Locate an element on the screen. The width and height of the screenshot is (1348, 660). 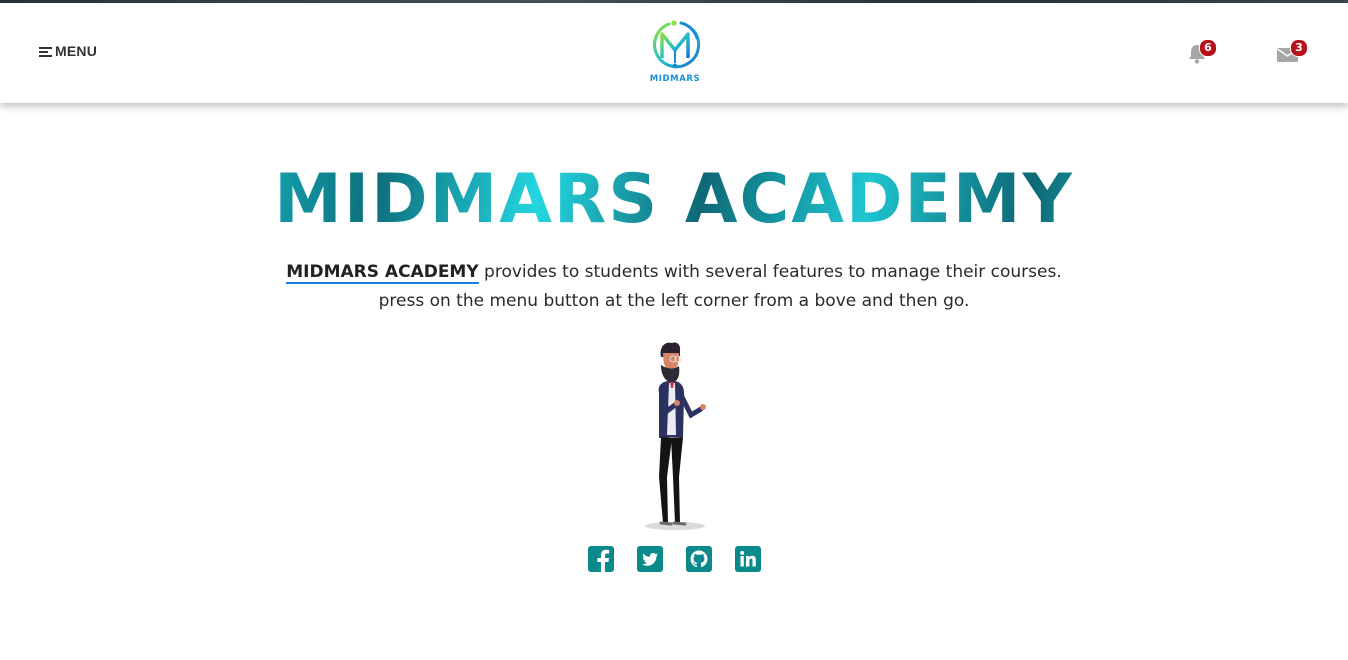
facebook-link is located at coordinates (601, 559).